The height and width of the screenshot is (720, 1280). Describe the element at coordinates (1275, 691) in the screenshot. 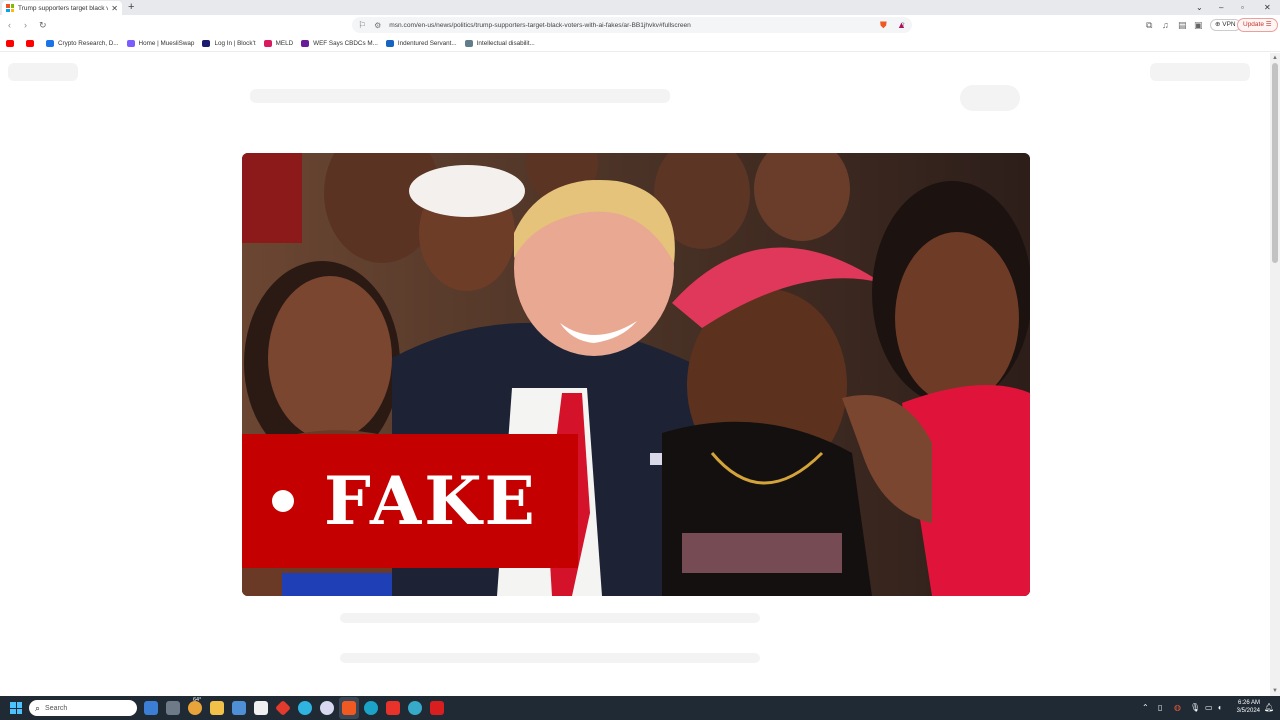

I see `scroll-down-icon: ▼` at that location.